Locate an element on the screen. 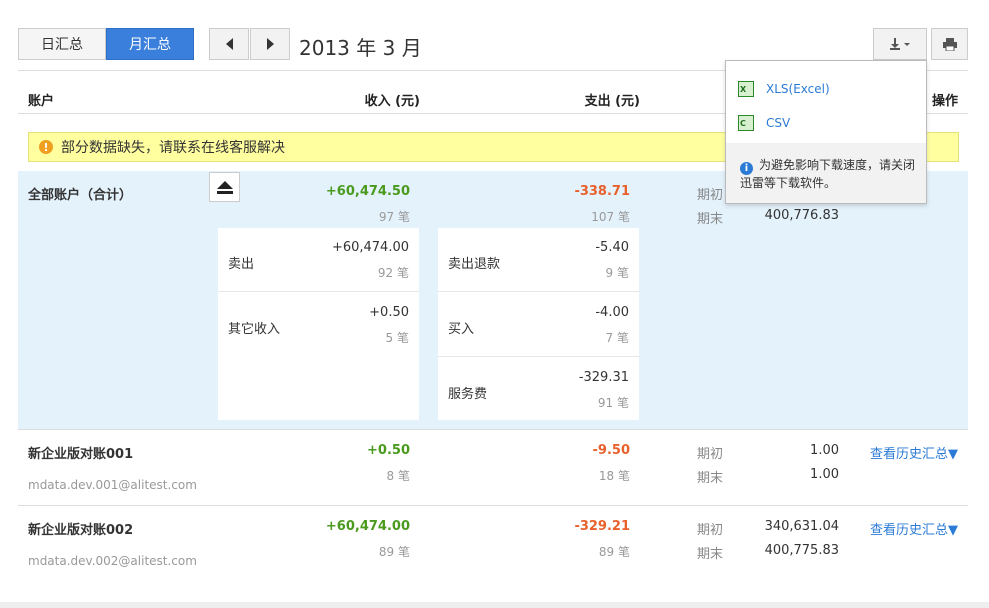 Image resolution: width=989 pixels, height=608 pixels. breakdown-amount: -329.31 is located at coordinates (603, 377).